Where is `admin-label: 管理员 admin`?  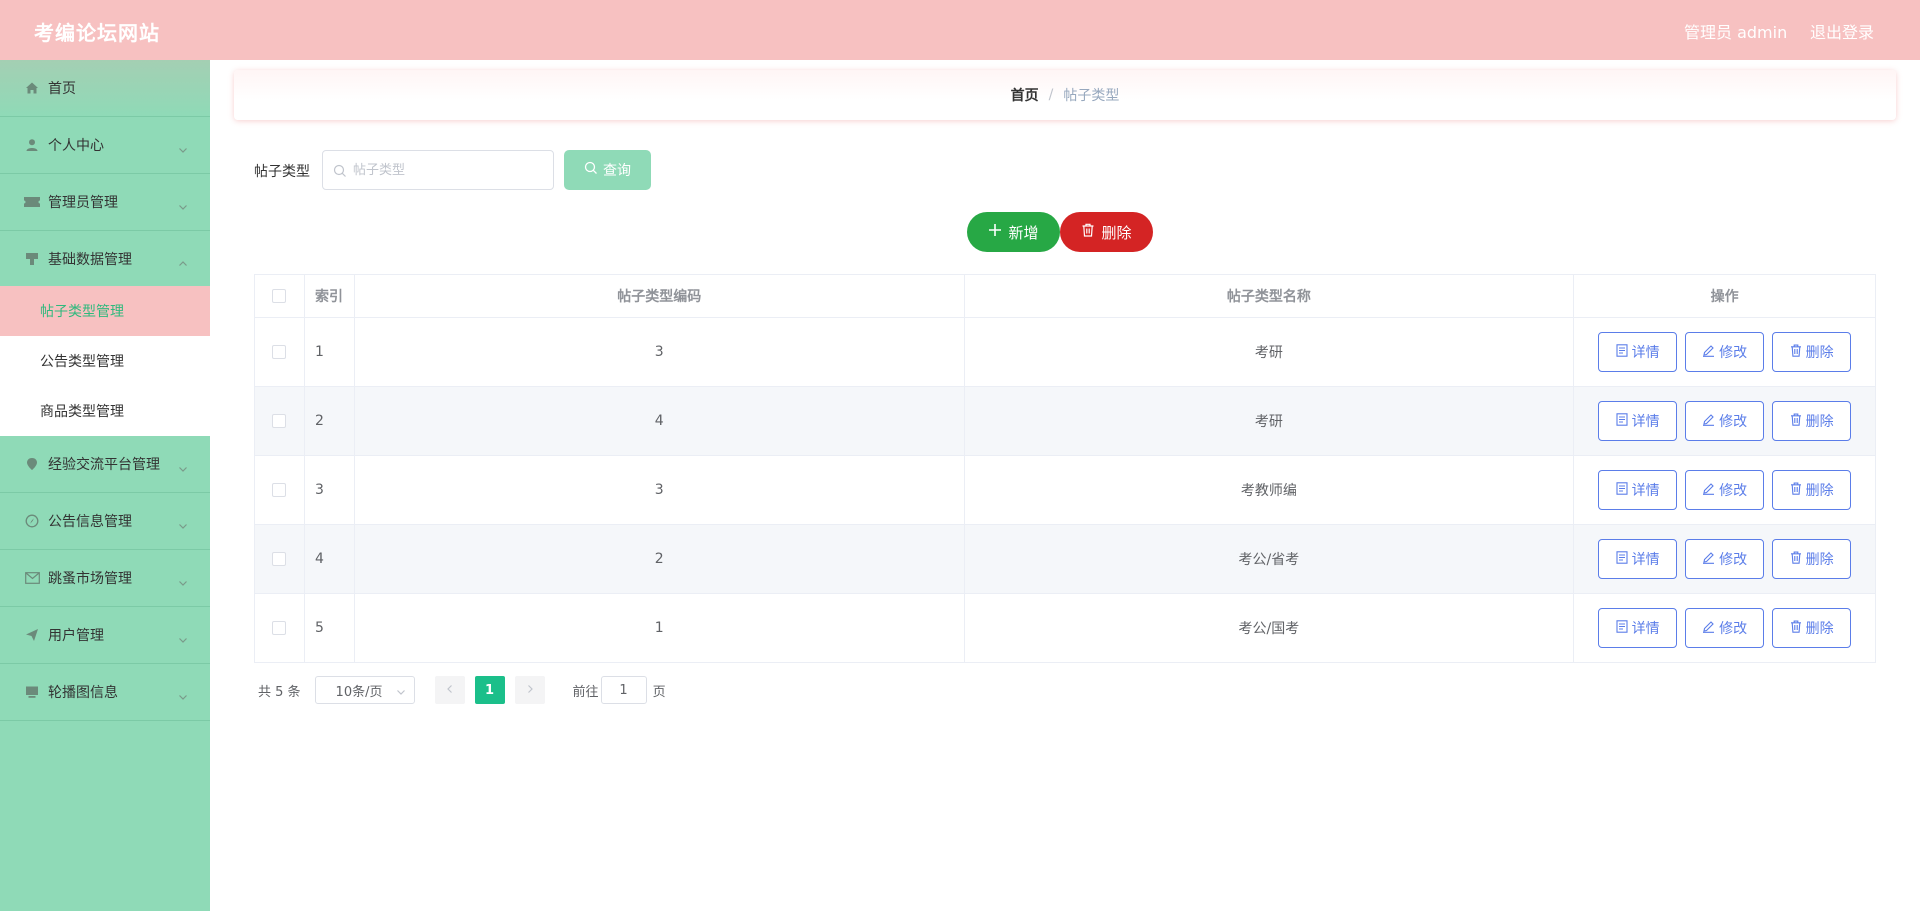
admin-label: 管理员 admin is located at coordinates (1736, 32).